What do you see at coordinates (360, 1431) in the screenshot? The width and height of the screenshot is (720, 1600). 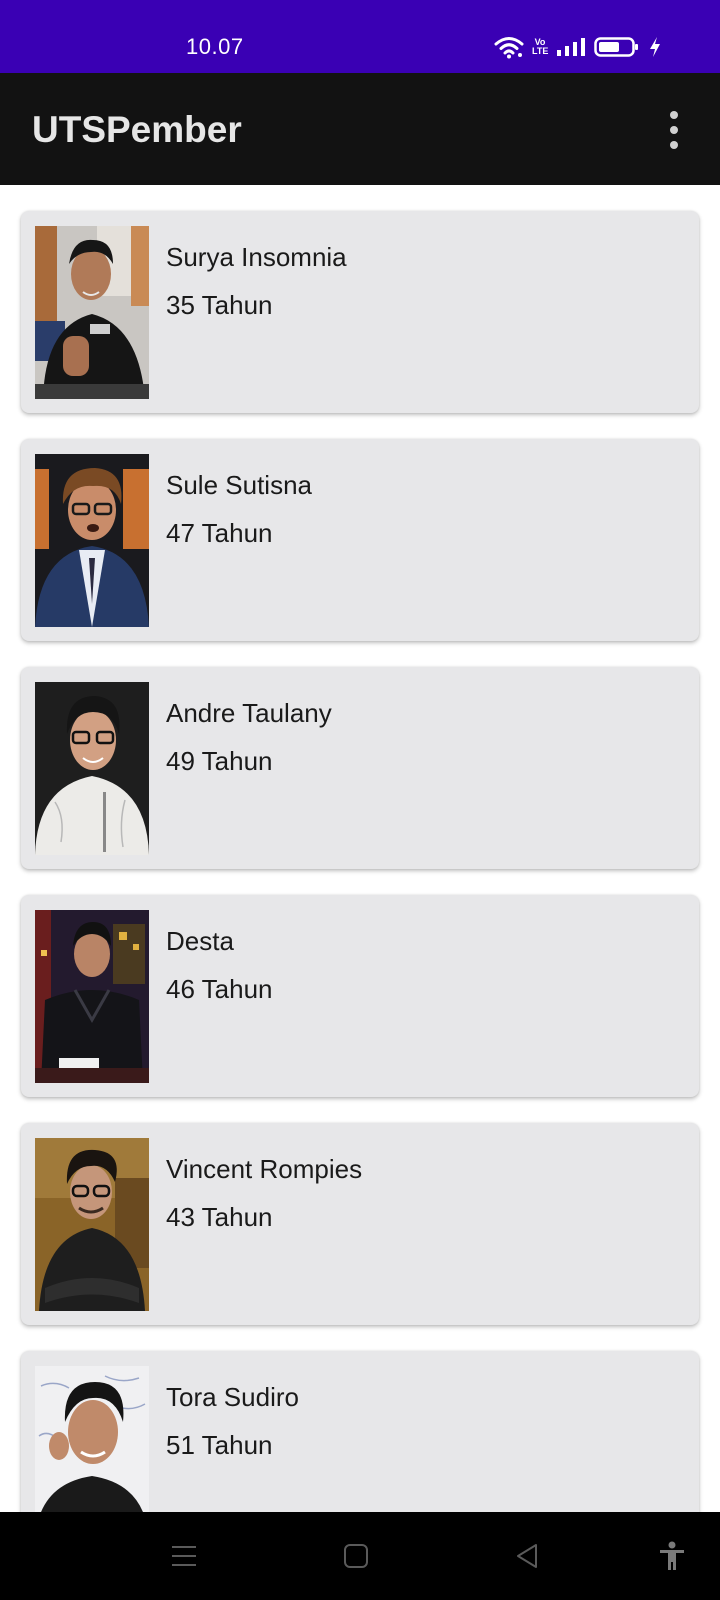 I see `list-item: Tora Sudiro 51 Tahun` at bounding box center [360, 1431].